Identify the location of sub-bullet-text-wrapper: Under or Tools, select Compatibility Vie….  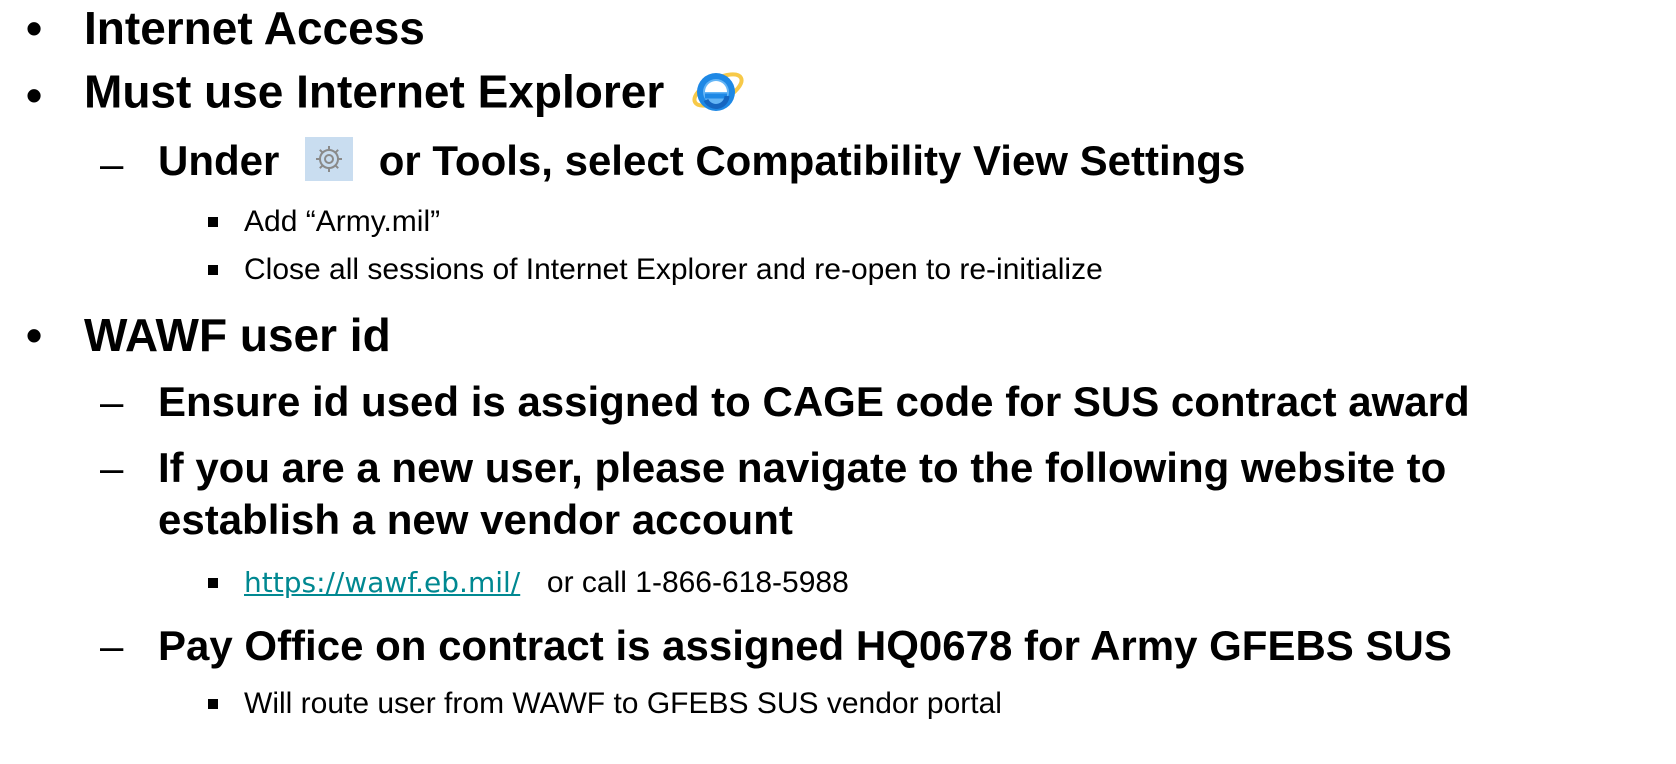
(701, 164).